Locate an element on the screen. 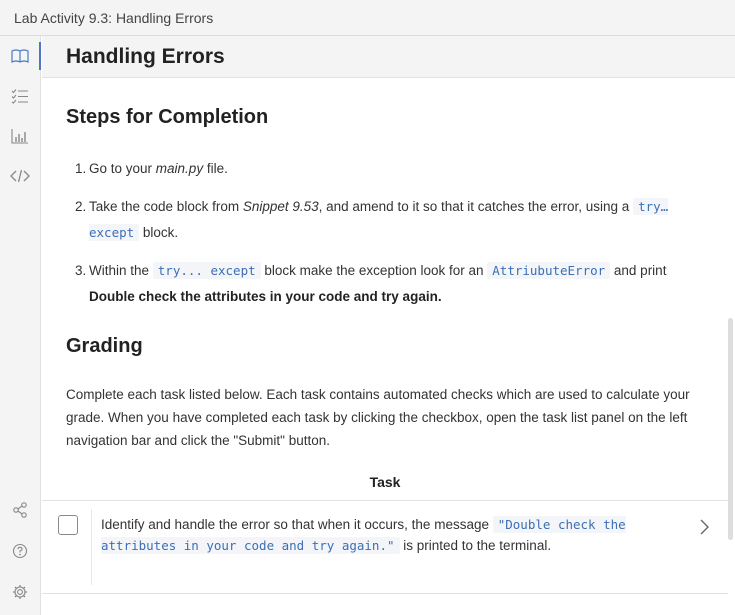 The width and height of the screenshot is (735, 615). book-icon is located at coordinates (20, 56).